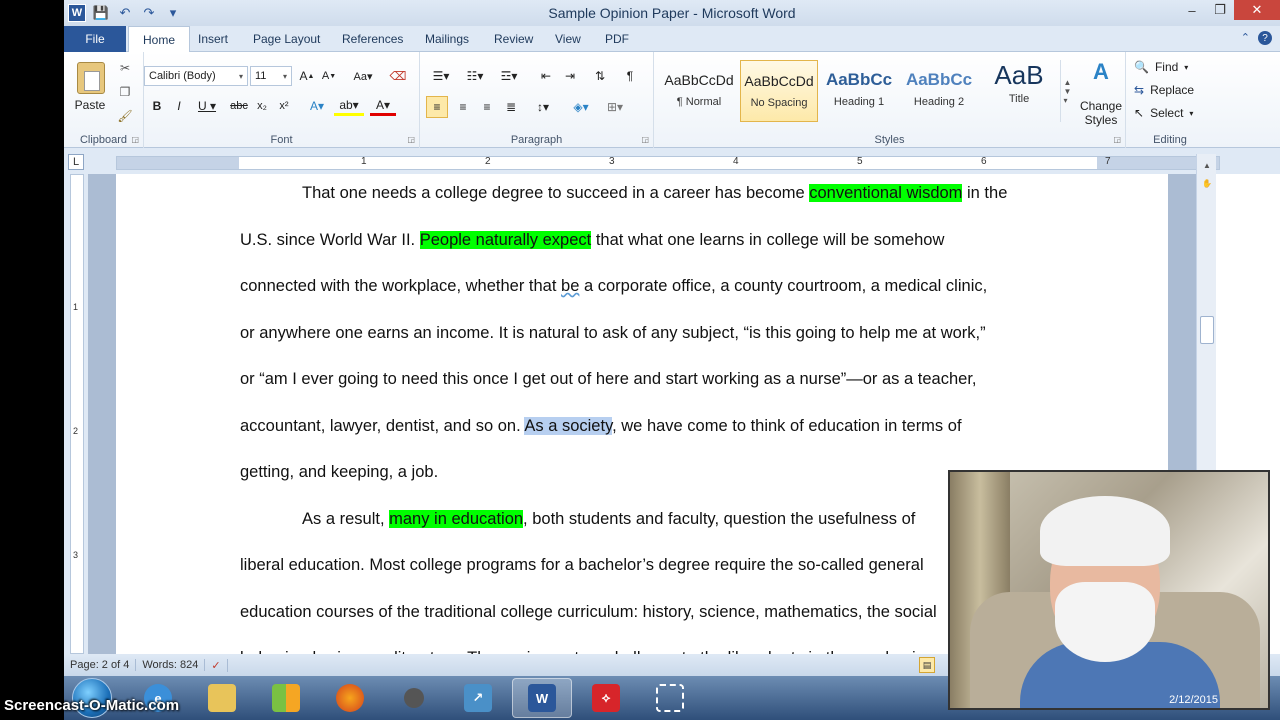 The height and width of the screenshot is (720, 1280). What do you see at coordinates (1245, 38) in the screenshot?
I see `minimize-ribbon-icon: ⌃` at bounding box center [1245, 38].